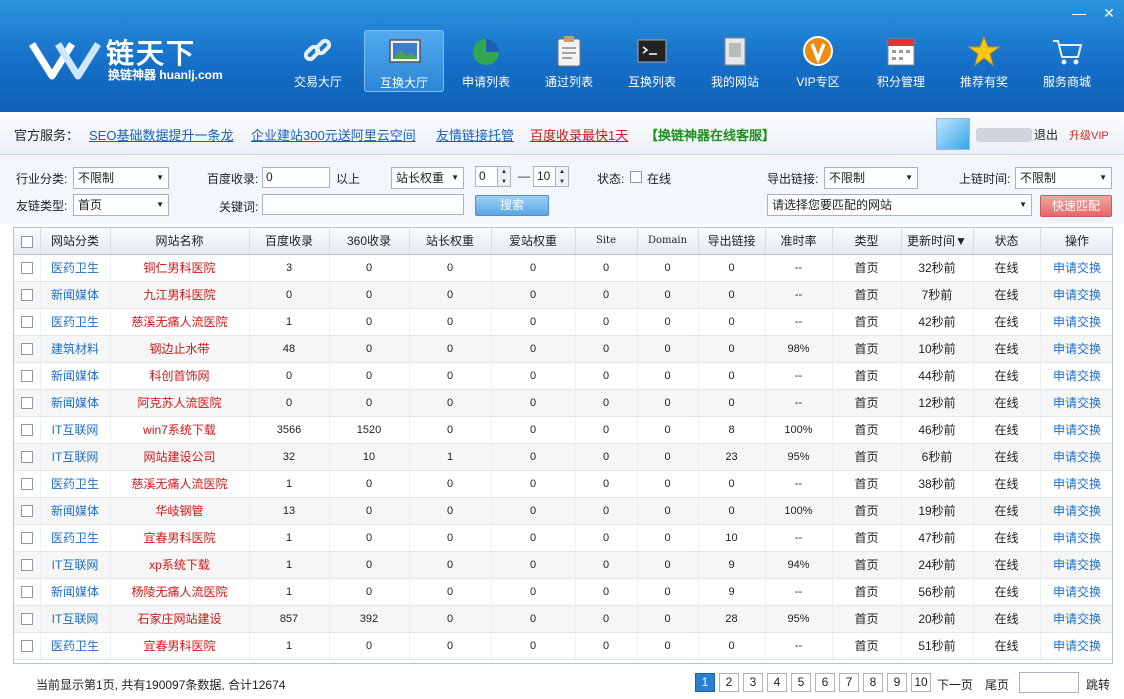 This screenshot has width=1124, height=699. What do you see at coordinates (180, 565) in the screenshot?
I see `cell-site-name: xp系统下载` at bounding box center [180, 565].